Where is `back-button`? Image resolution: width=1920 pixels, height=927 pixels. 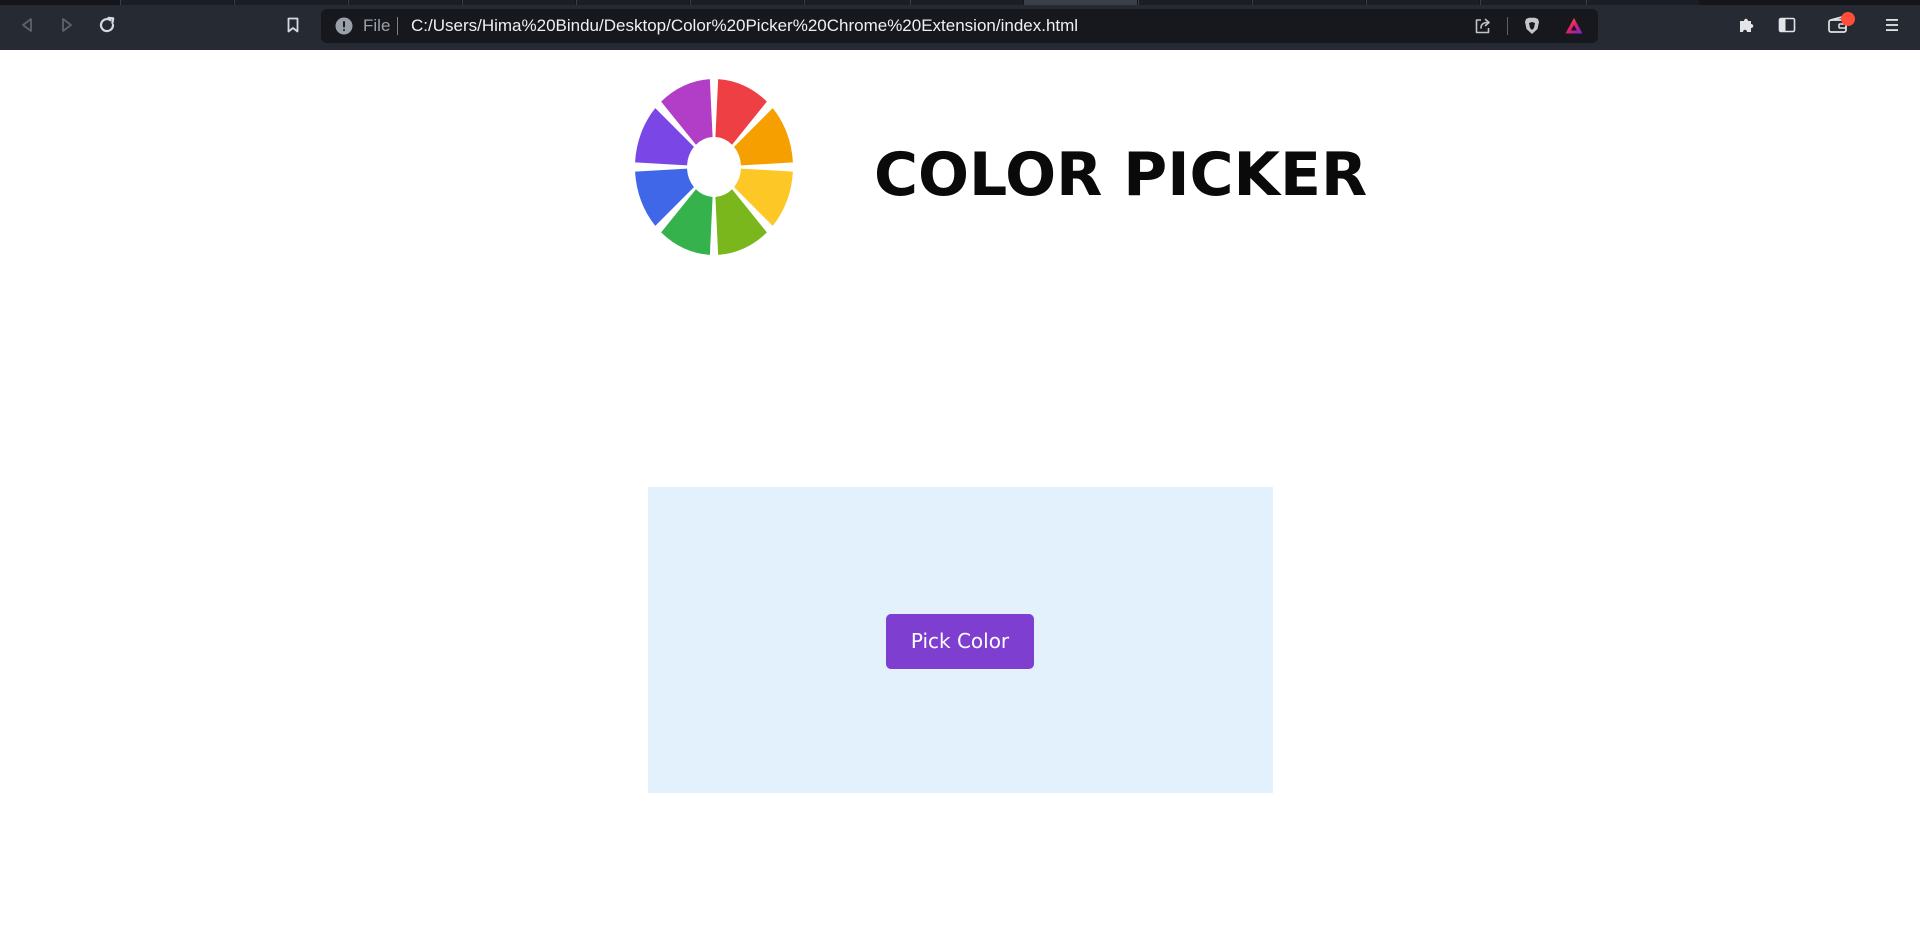
back-button is located at coordinates (27, 25).